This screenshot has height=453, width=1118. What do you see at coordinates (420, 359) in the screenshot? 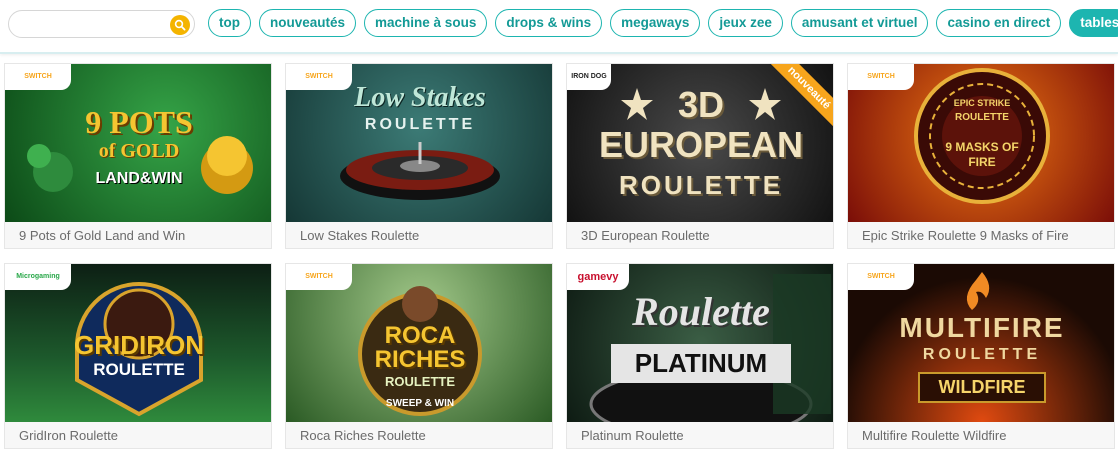
I see `game-art-subtitle: RICHES` at bounding box center [420, 359].